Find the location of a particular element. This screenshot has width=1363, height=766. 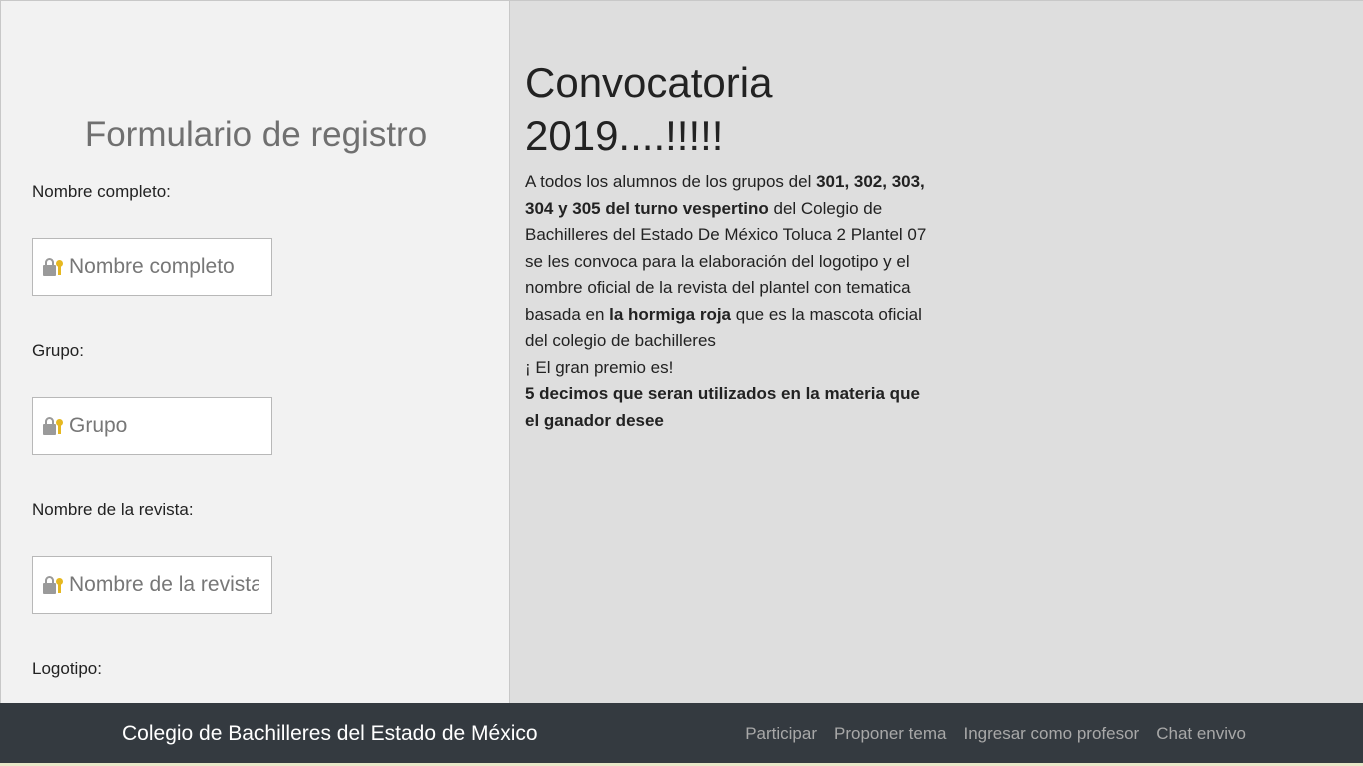

group-field is located at coordinates (152, 426).